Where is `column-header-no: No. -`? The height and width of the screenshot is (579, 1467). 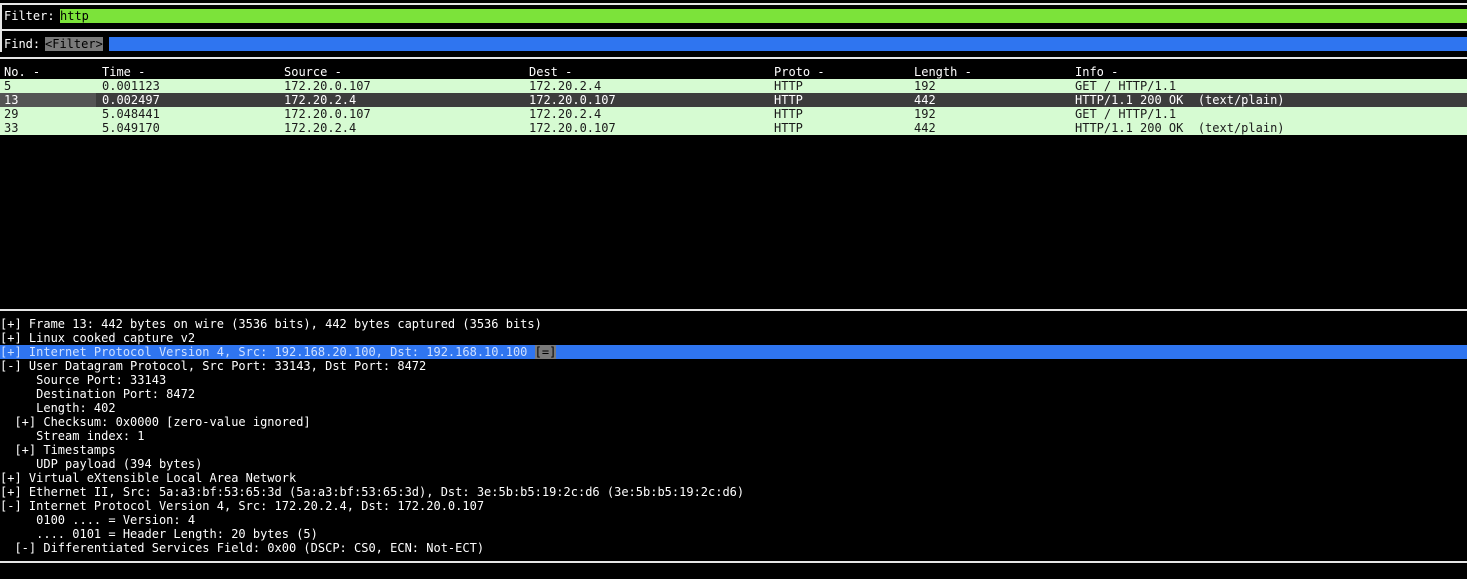 column-header-no: No. - is located at coordinates (22, 72).